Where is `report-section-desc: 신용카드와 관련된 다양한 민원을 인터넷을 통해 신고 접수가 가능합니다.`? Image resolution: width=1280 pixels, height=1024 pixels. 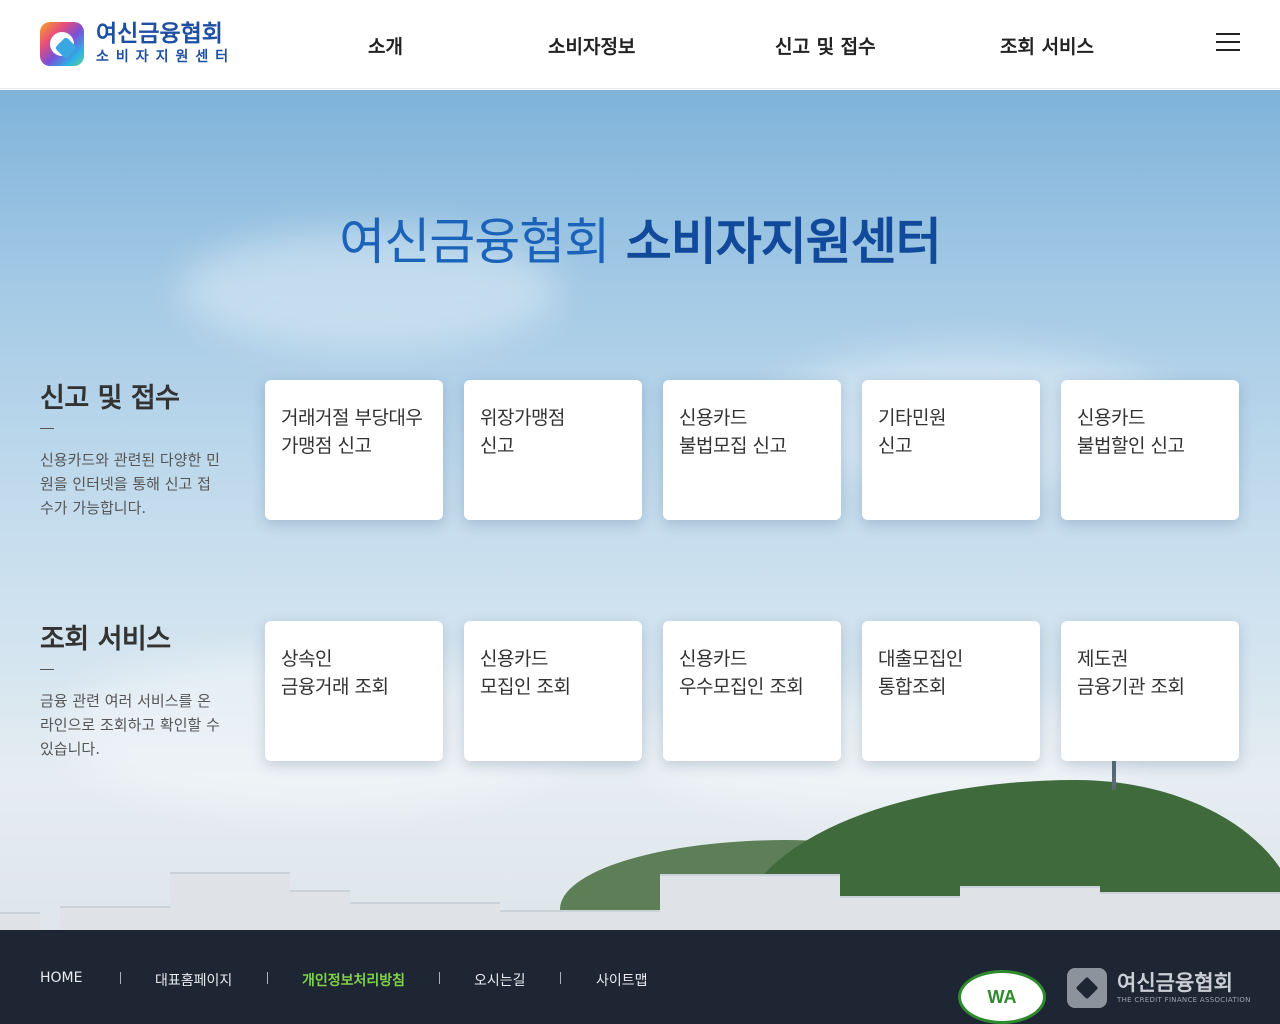
report-section-desc: 신용카드와 관련된 다양한 민원을 인터넷을 통해 신고 접수가 가능합니다. is located at coordinates (130, 484).